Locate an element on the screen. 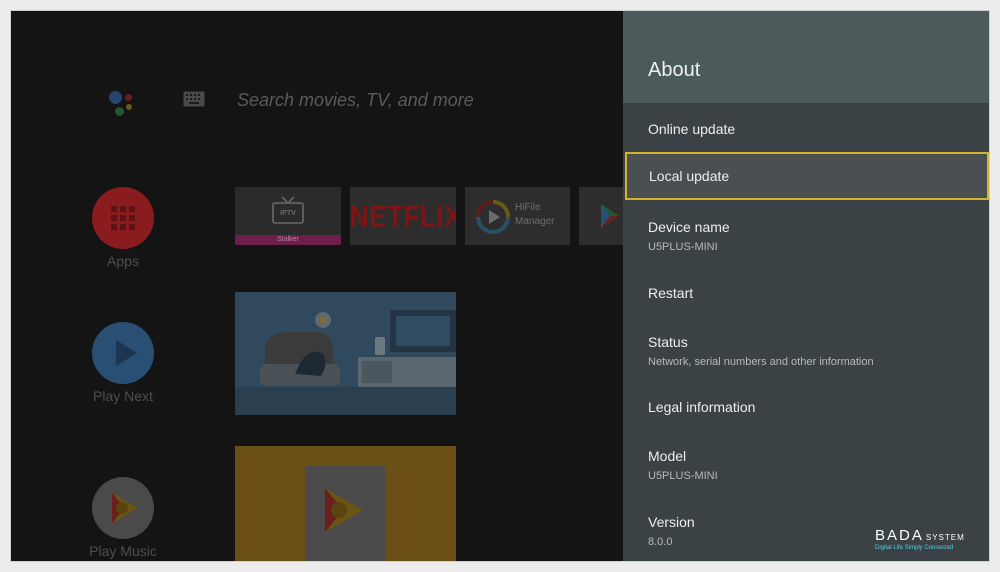  menu-item-title: Model is located at coordinates (667, 456).